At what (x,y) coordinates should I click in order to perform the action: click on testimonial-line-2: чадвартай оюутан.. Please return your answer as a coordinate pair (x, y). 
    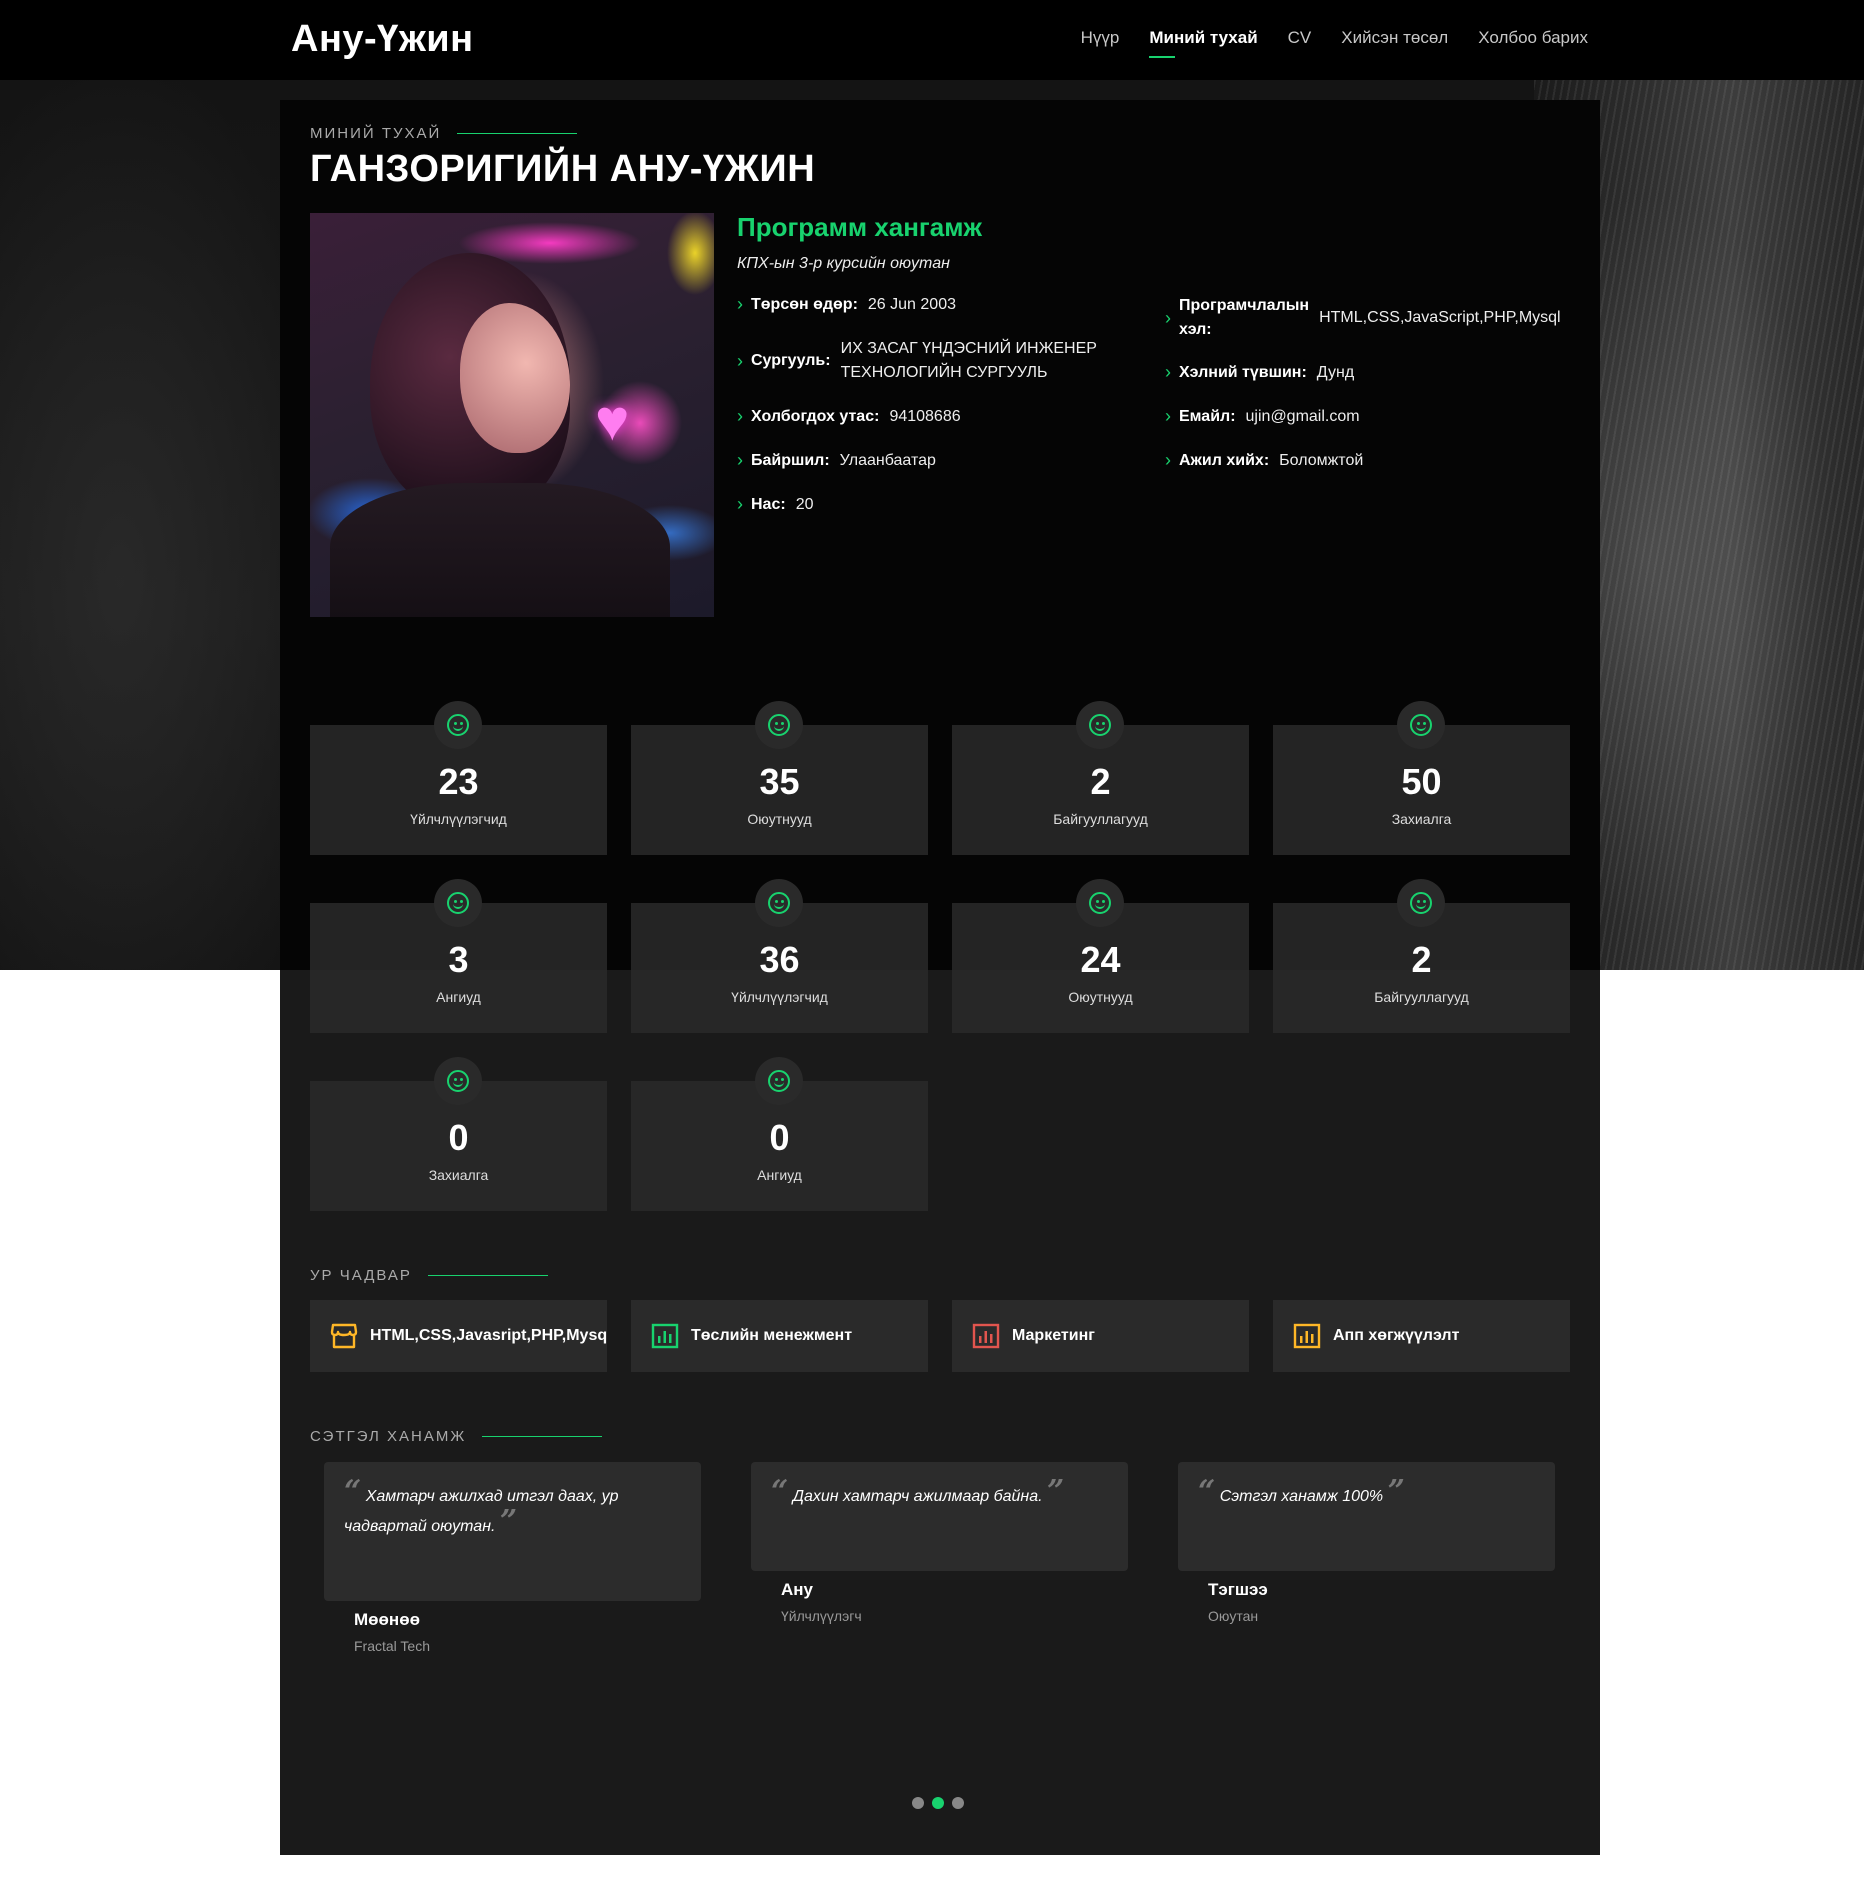
    Looking at the image, I should click on (420, 1526).